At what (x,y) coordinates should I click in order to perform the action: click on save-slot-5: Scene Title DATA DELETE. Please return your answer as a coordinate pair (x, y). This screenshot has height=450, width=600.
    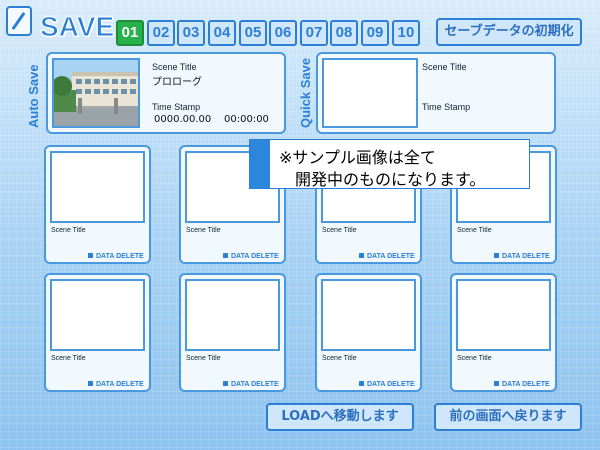
    Looking at the image, I should click on (97, 332).